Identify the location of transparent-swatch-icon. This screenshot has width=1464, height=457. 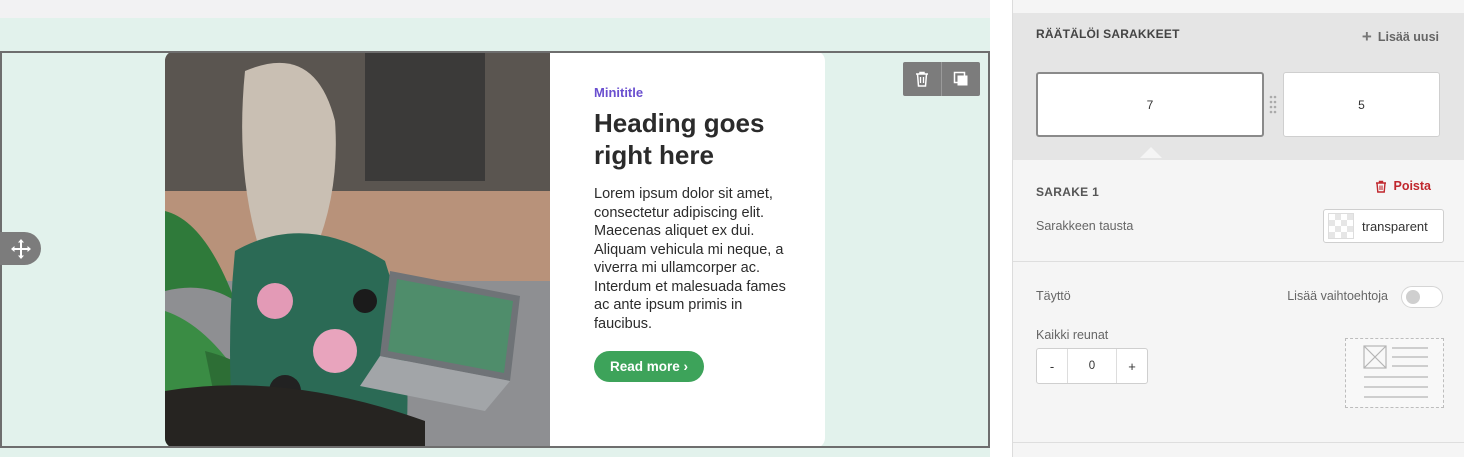
(1341, 226).